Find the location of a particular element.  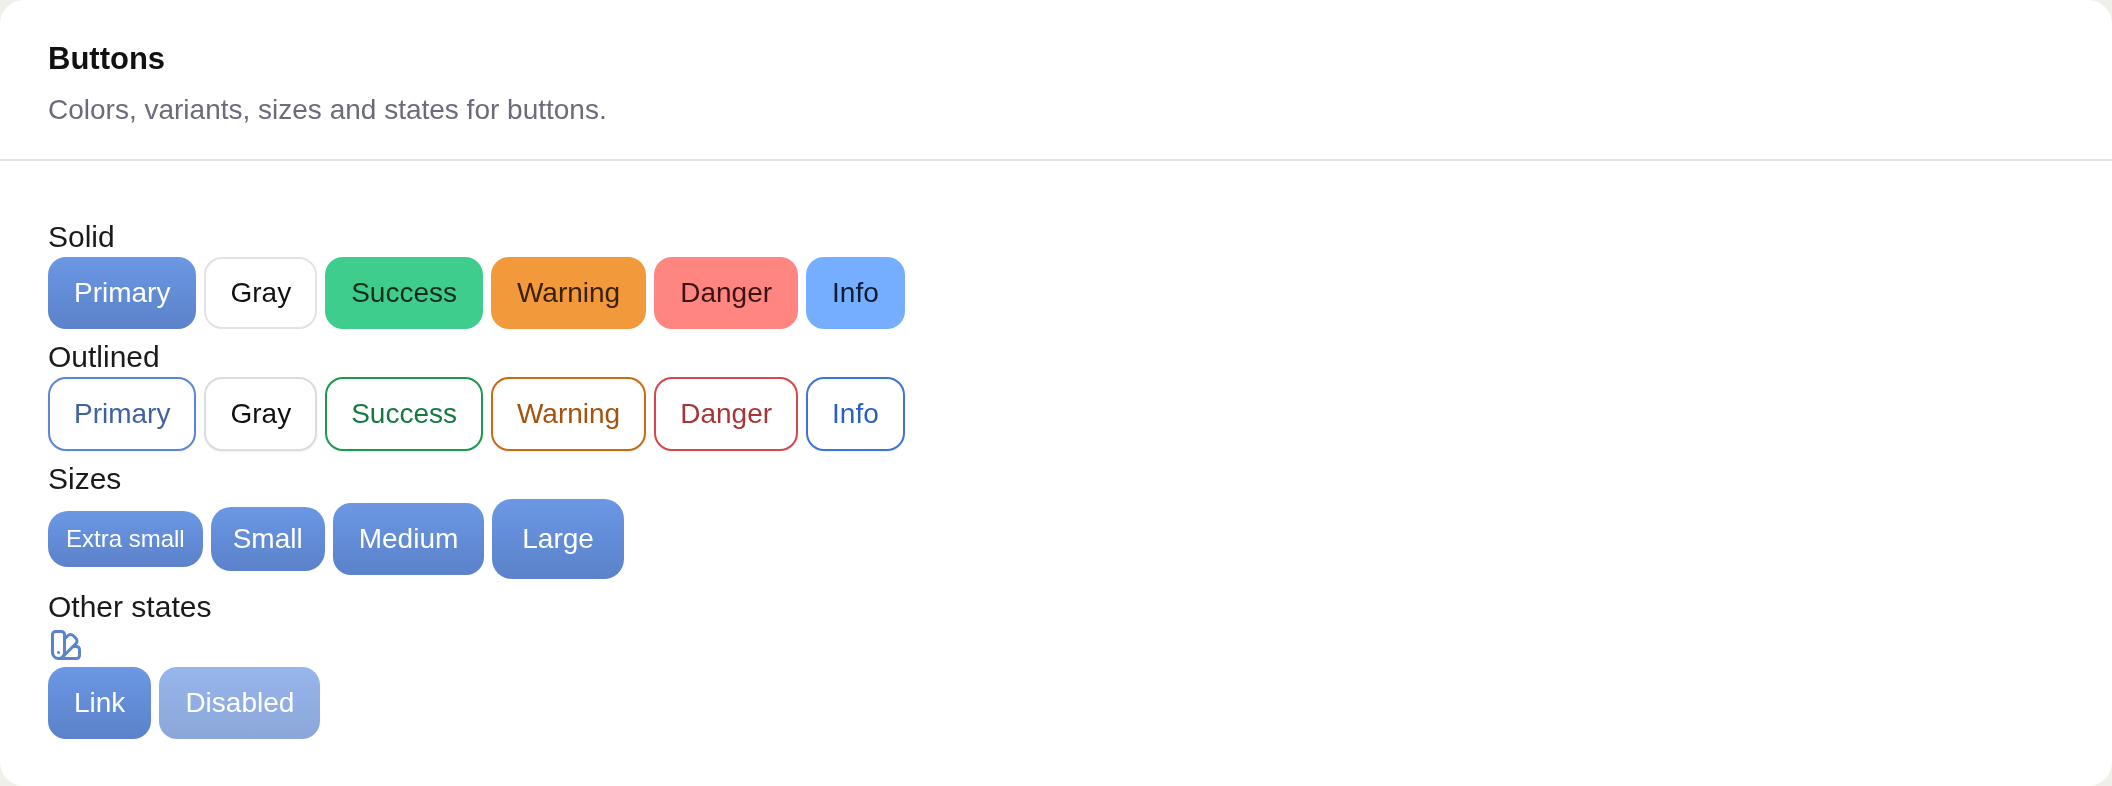

solid-button: Medium is located at coordinates (408, 539).